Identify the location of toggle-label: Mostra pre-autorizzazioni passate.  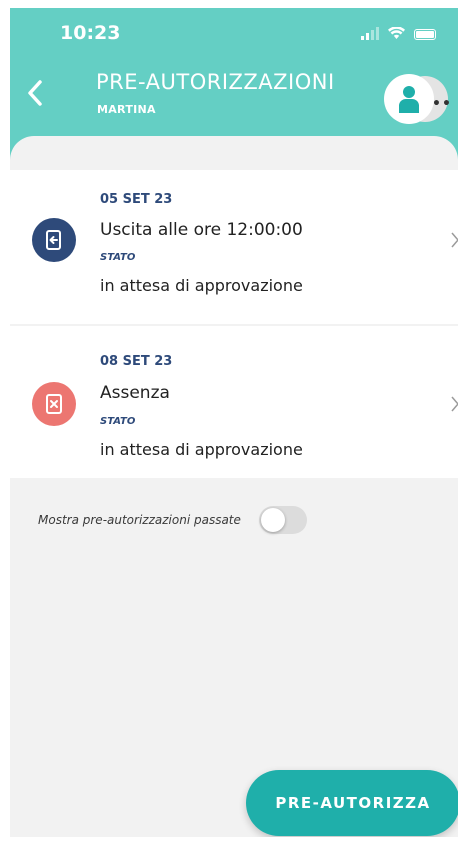
(139, 520).